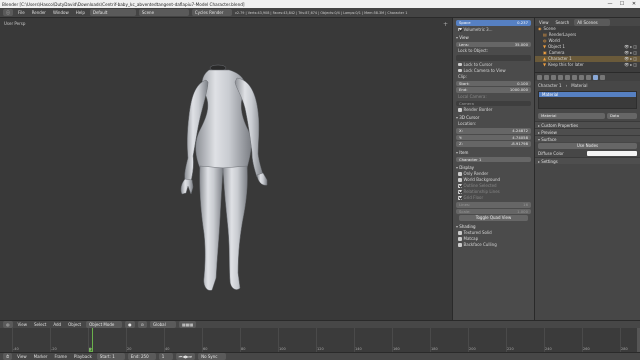 Image resolution: width=640 pixels, height=360 pixels. I want to click on outliner-item-keep: ▼ Keep this for later 👁▸◫, so click(587, 65).